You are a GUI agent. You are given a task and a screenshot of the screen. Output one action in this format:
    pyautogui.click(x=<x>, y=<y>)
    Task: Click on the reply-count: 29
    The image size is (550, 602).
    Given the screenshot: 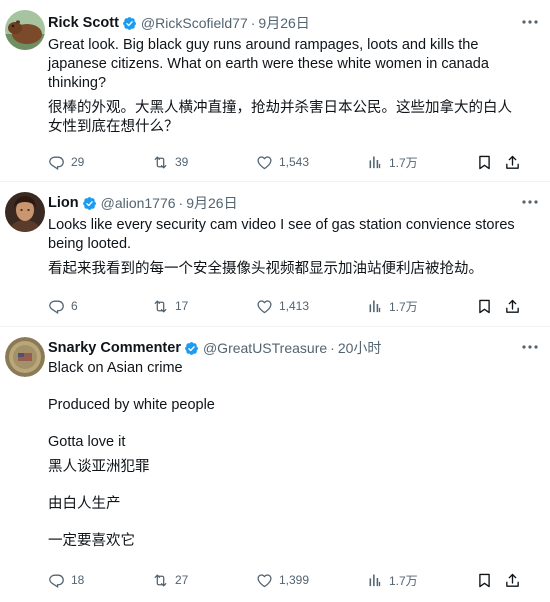 What is the action you would take?
    pyautogui.click(x=78, y=162)
    